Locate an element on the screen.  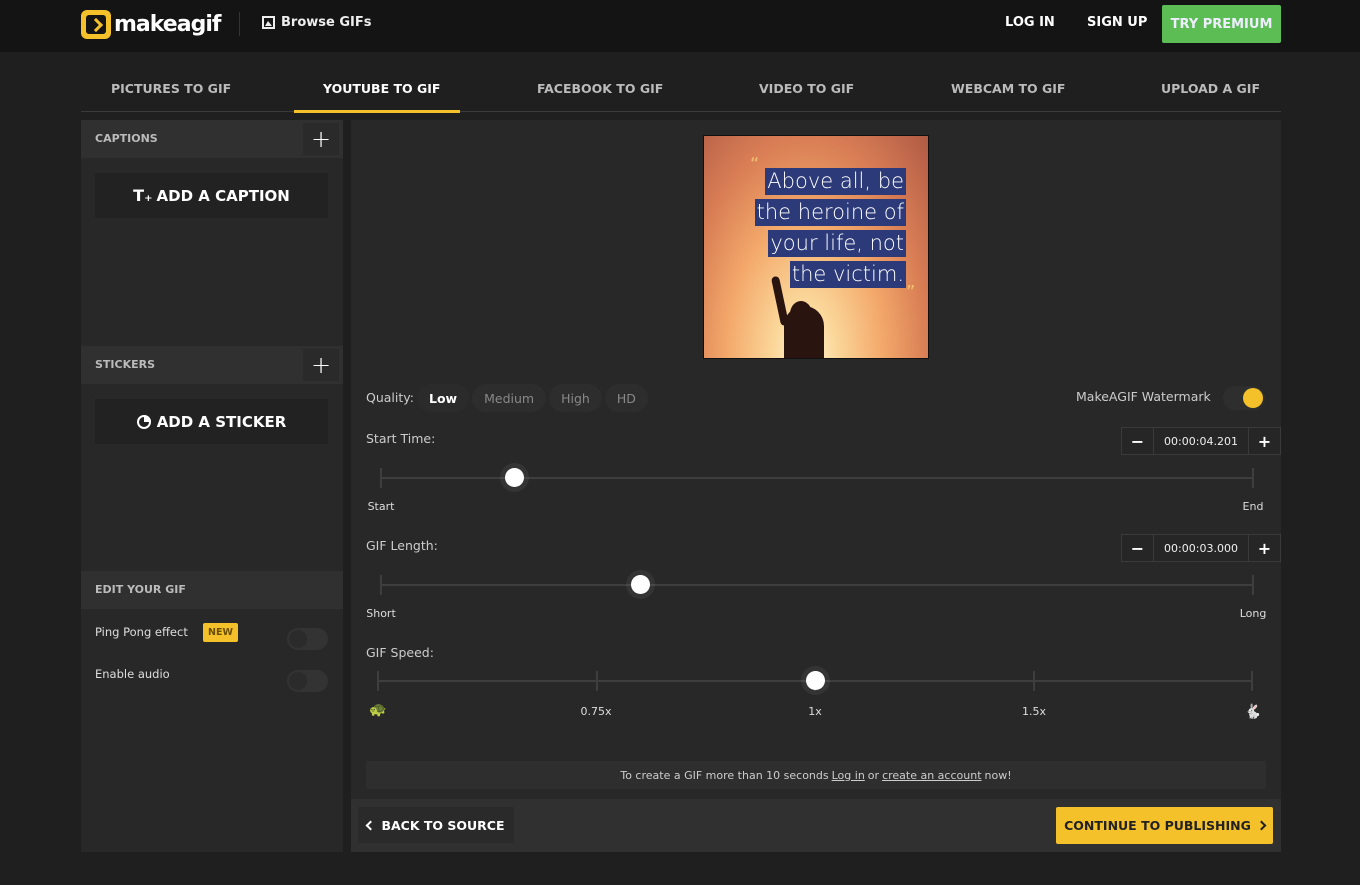
add-caption-plus-button: + is located at coordinates (321, 139).